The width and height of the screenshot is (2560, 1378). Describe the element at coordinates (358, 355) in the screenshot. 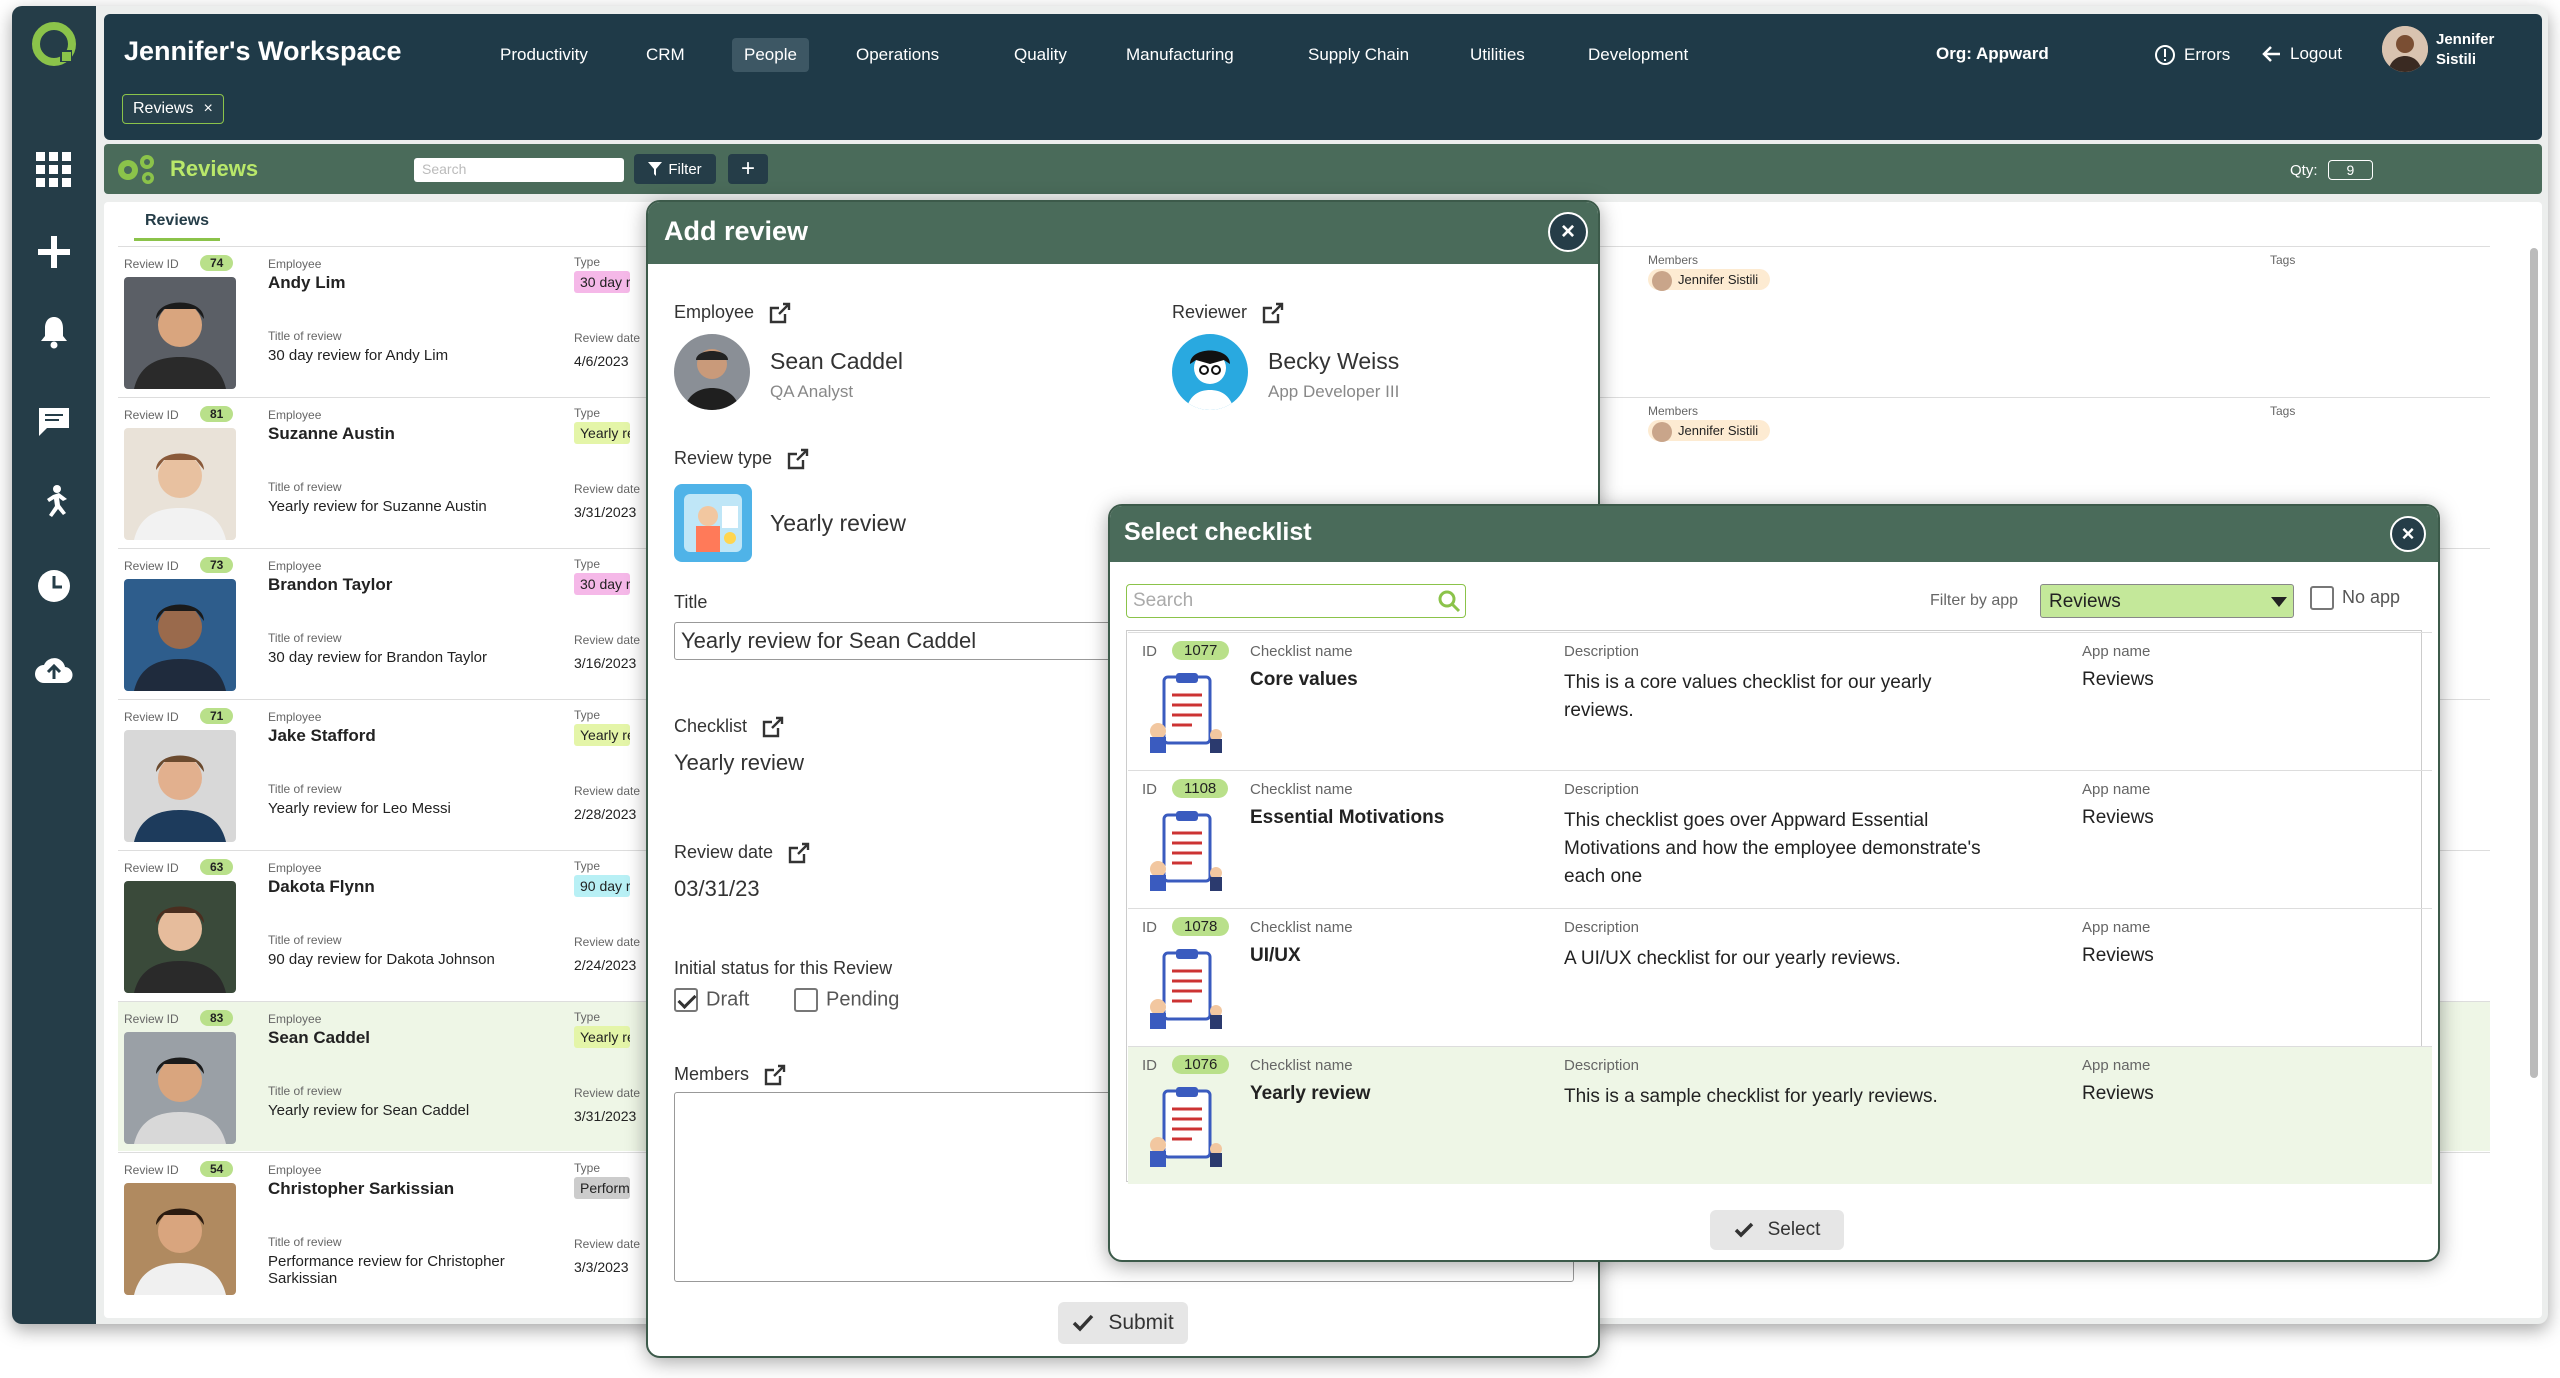

I see `review-title: 30 day review for Andy Lim` at that location.